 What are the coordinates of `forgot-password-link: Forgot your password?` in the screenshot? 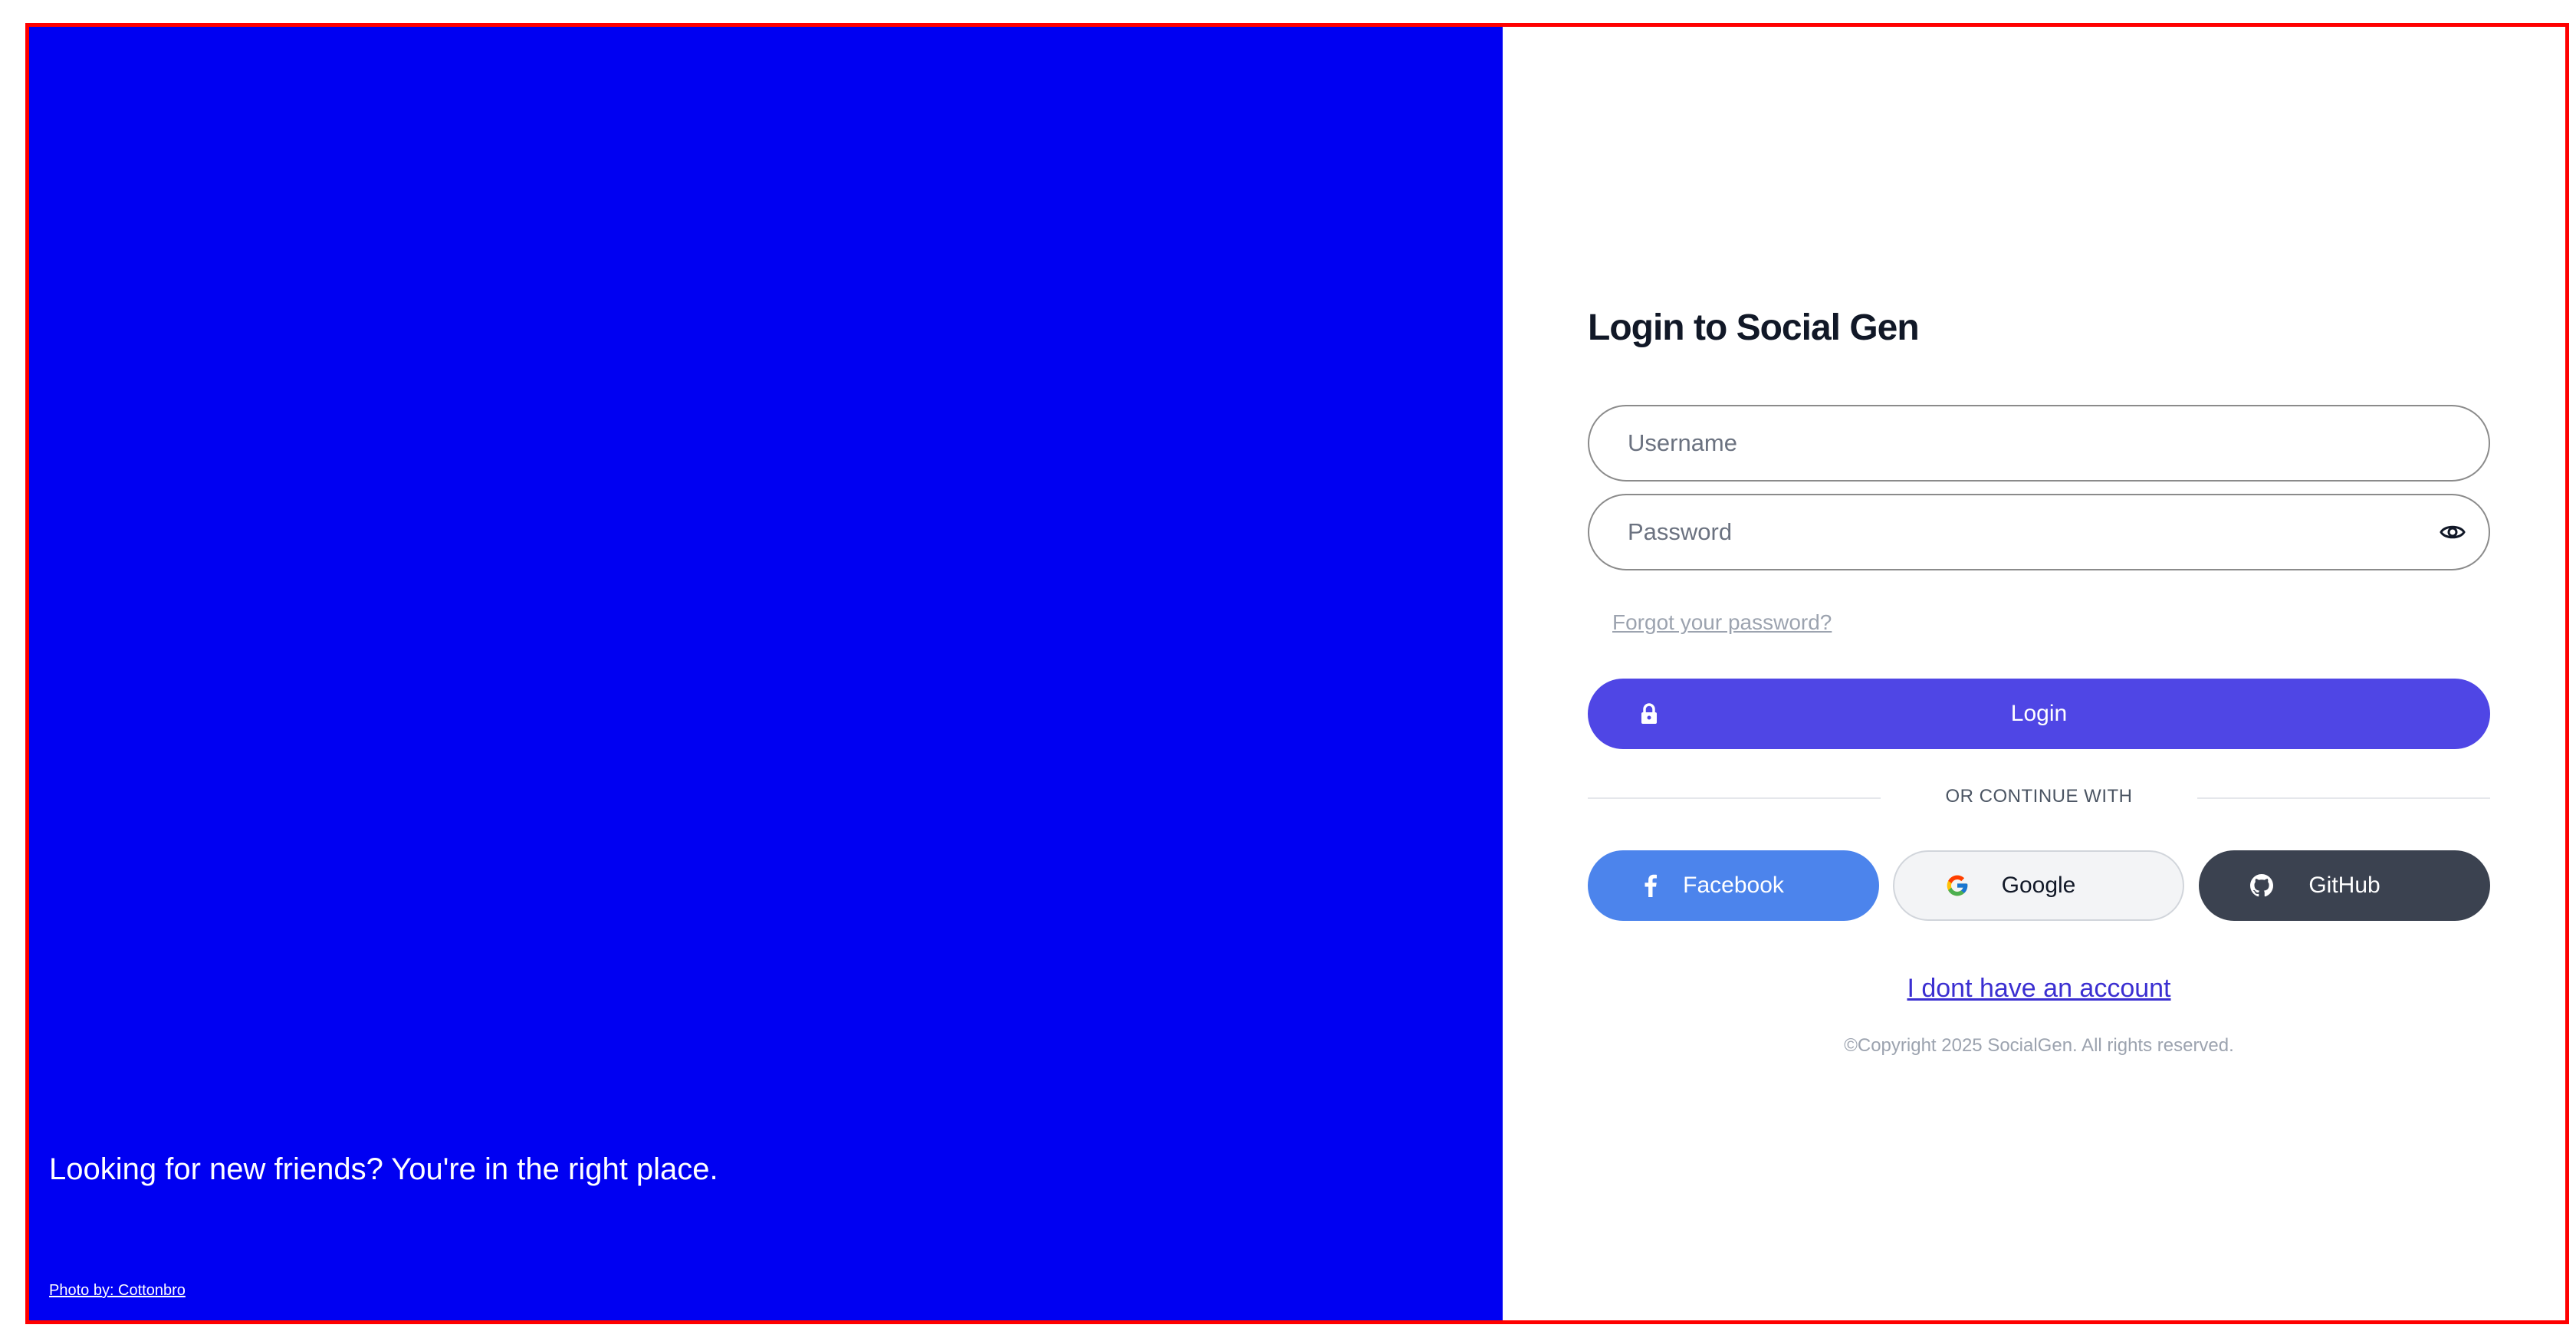 It's located at (1722, 622).